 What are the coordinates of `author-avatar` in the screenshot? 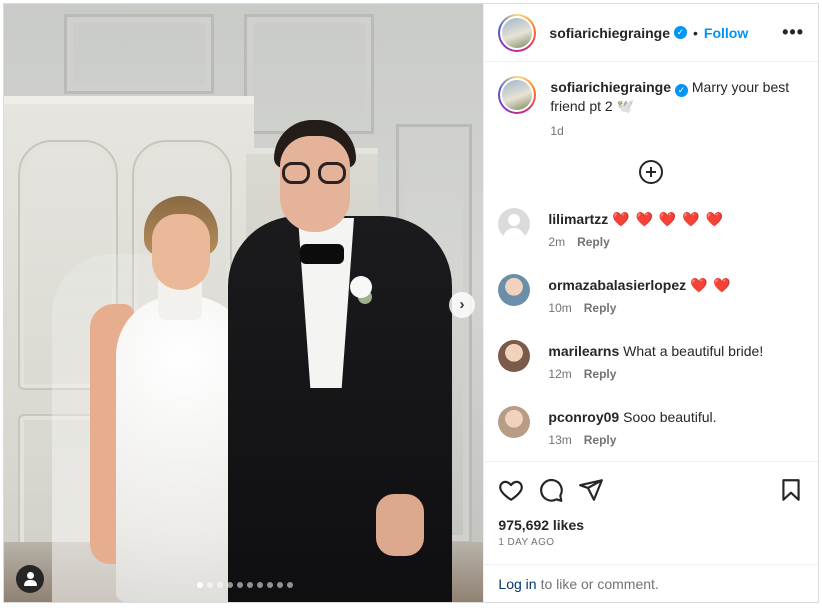 It's located at (517, 32).